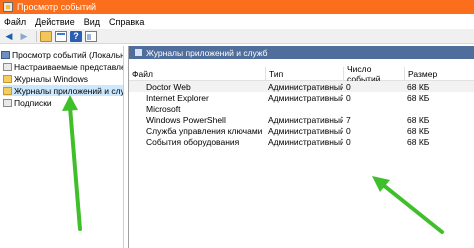 Image resolution: width=474 pixels, height=248 pixels. What do you see at coordinates (68, 54) in the screenshot?
I see `tree-item-label: Просмотр событий (Локальный)` at bounding box center [68, 54].